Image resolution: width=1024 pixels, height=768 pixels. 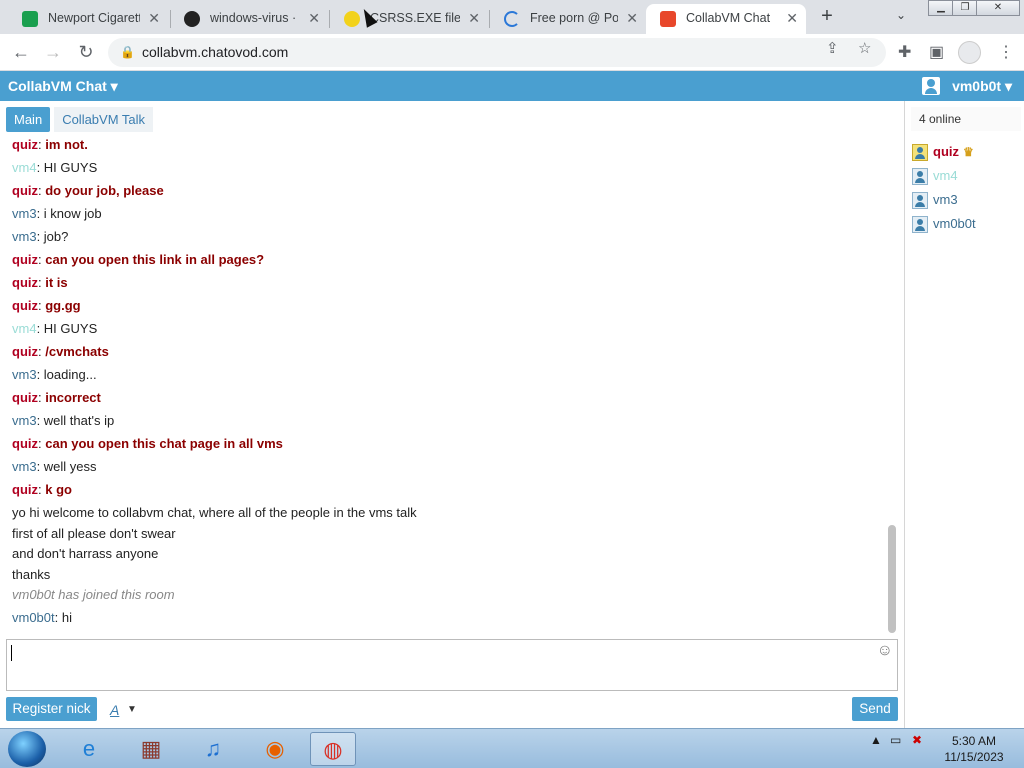 I want to click on online-count: 4 online, so click(x=966, y=119).